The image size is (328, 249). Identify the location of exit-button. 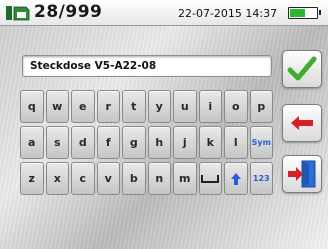
(302, 174).